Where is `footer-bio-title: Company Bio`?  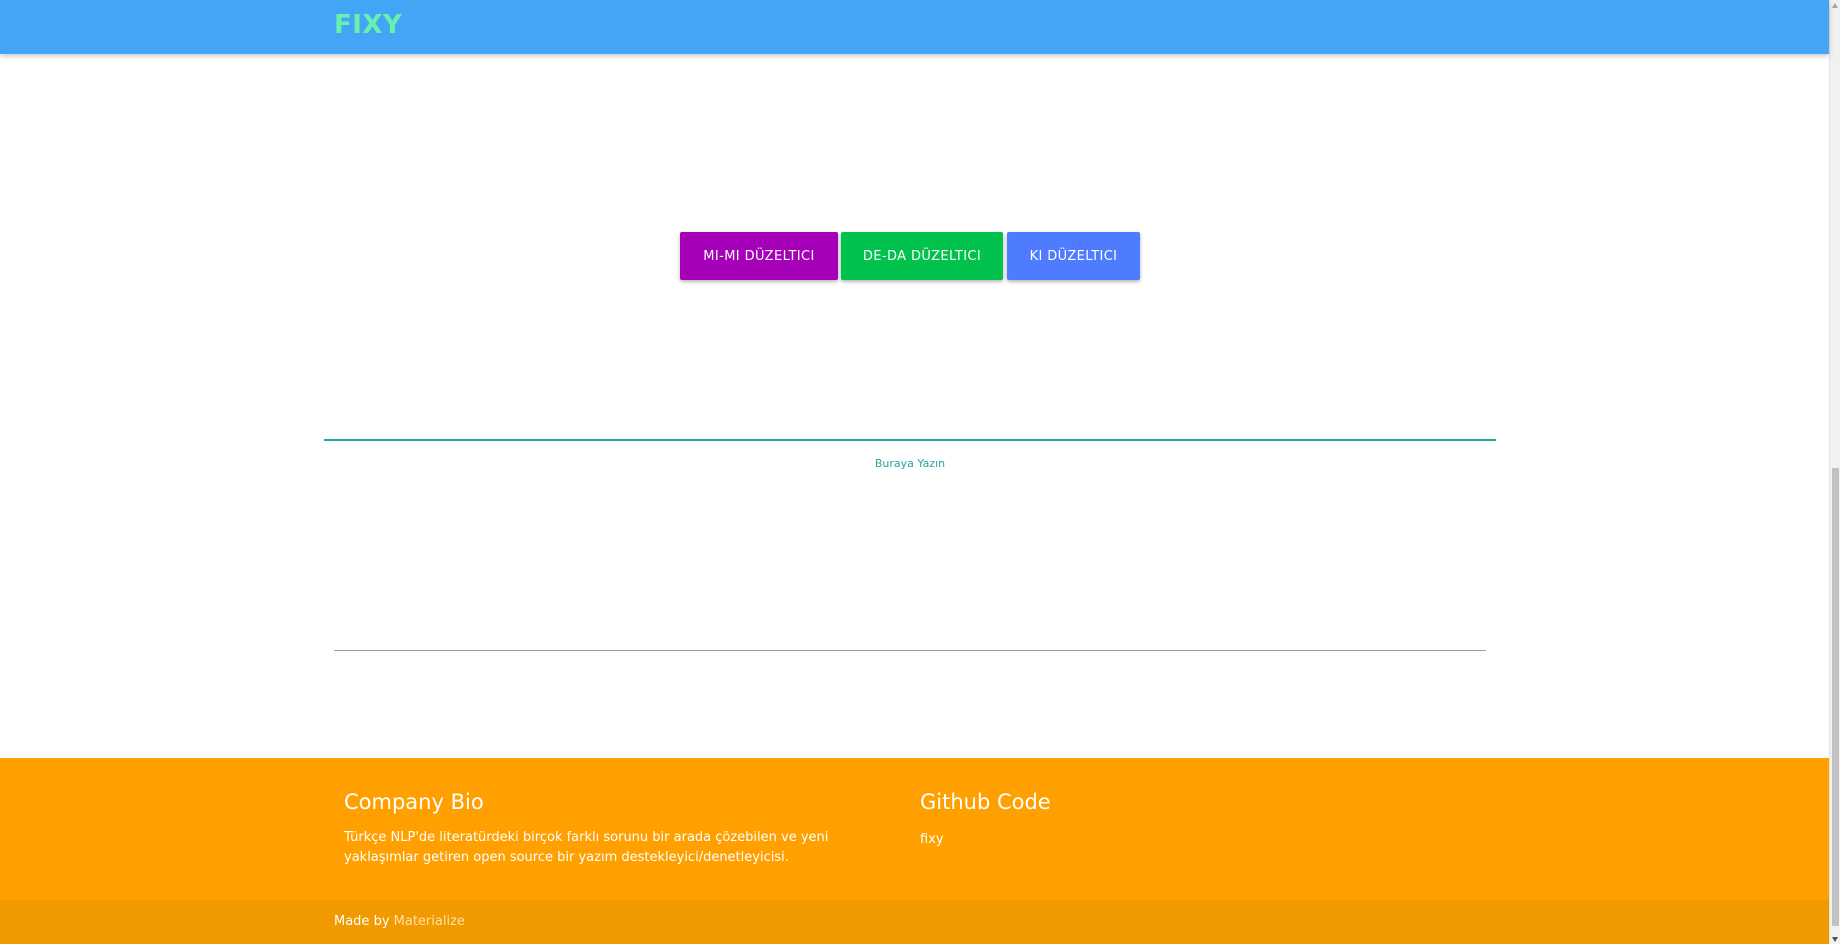
footer-bio-title: Company Bio is located at coordinates (414, 802).